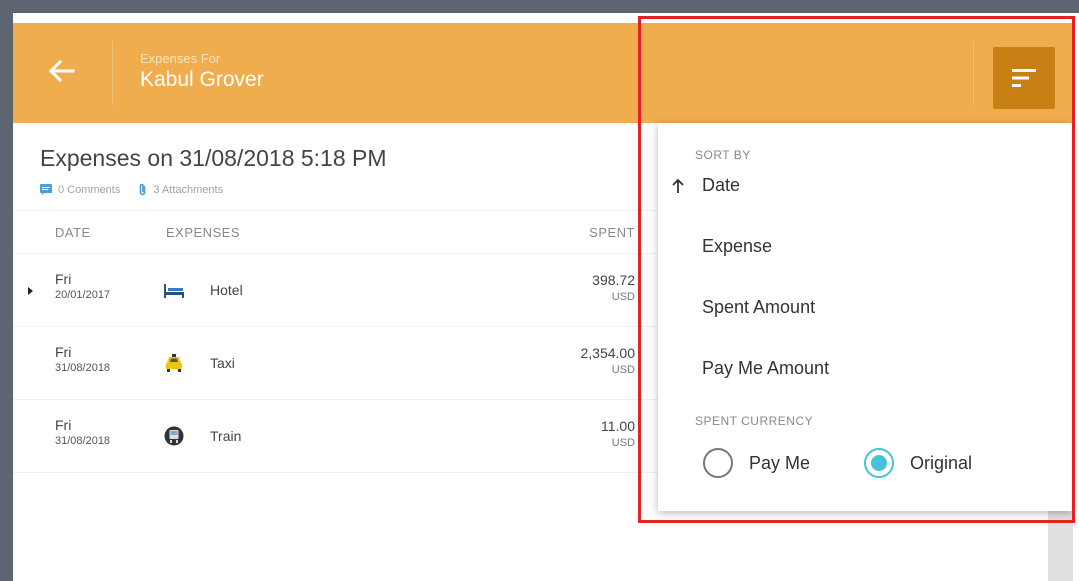 Image resolution: width=1079 pixels, height=581 pixels. What do you see at coordinates (754, 421) in the screenshot?
I see `spent-currency-heading: SPENT CURRENCY` at bounding box center [754, 421].